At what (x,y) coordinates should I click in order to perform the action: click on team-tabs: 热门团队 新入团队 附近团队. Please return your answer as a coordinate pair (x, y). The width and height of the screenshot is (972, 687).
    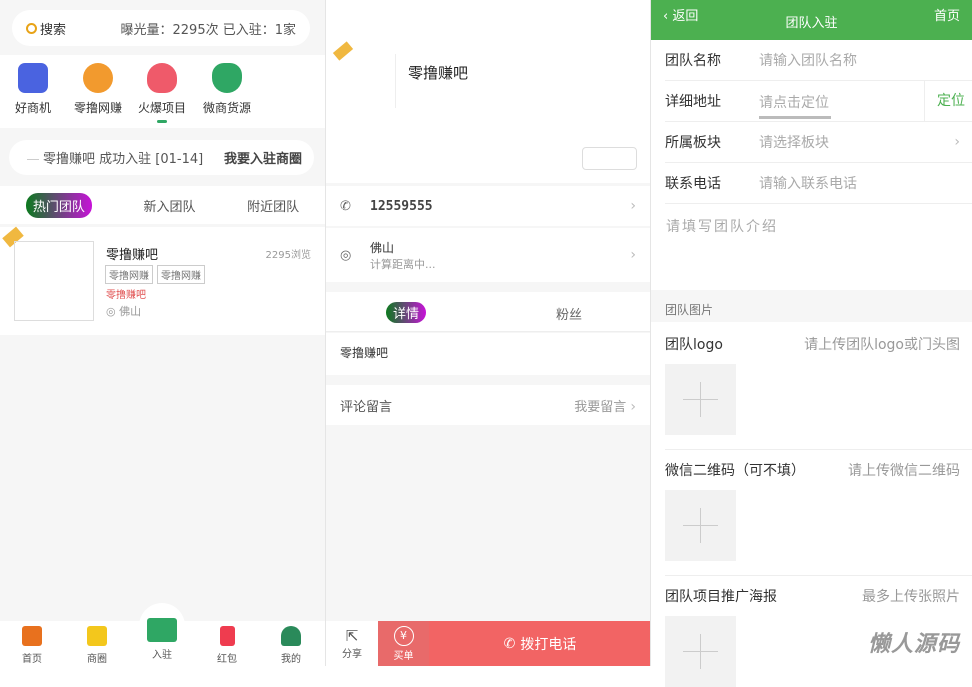
    Looking at the image, I should click on (162, 205).